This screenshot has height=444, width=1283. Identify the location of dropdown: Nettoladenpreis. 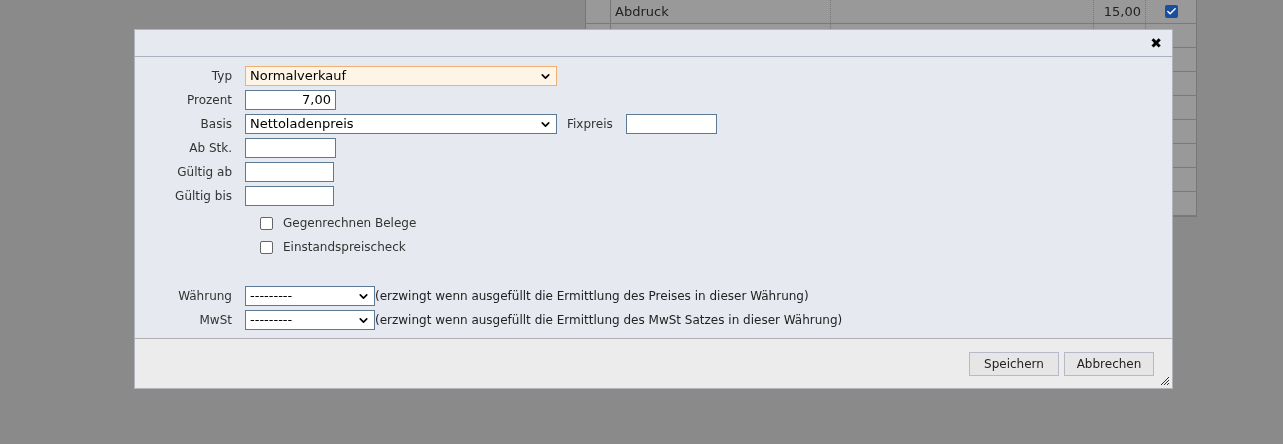
(401, 124).